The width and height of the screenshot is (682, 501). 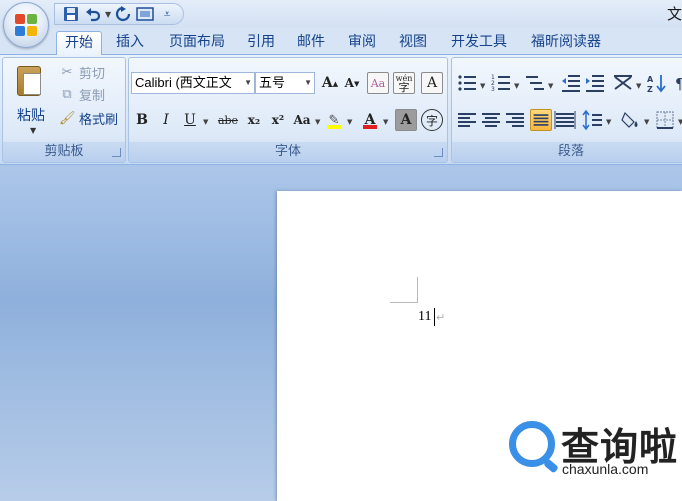 I want to click on margin-corner-mark, so click(x=404, y=290).